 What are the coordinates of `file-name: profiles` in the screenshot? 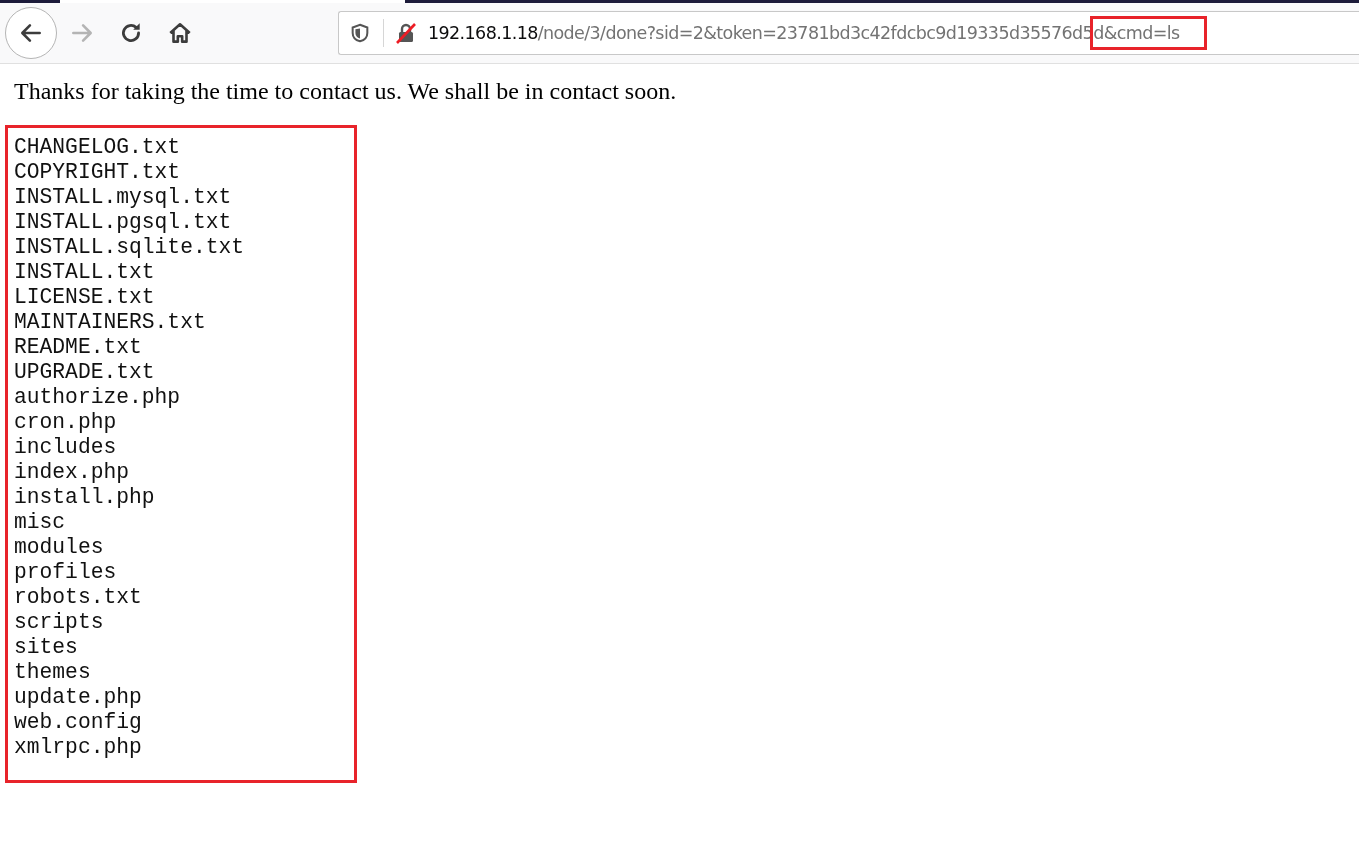 It's located at (66, 572).